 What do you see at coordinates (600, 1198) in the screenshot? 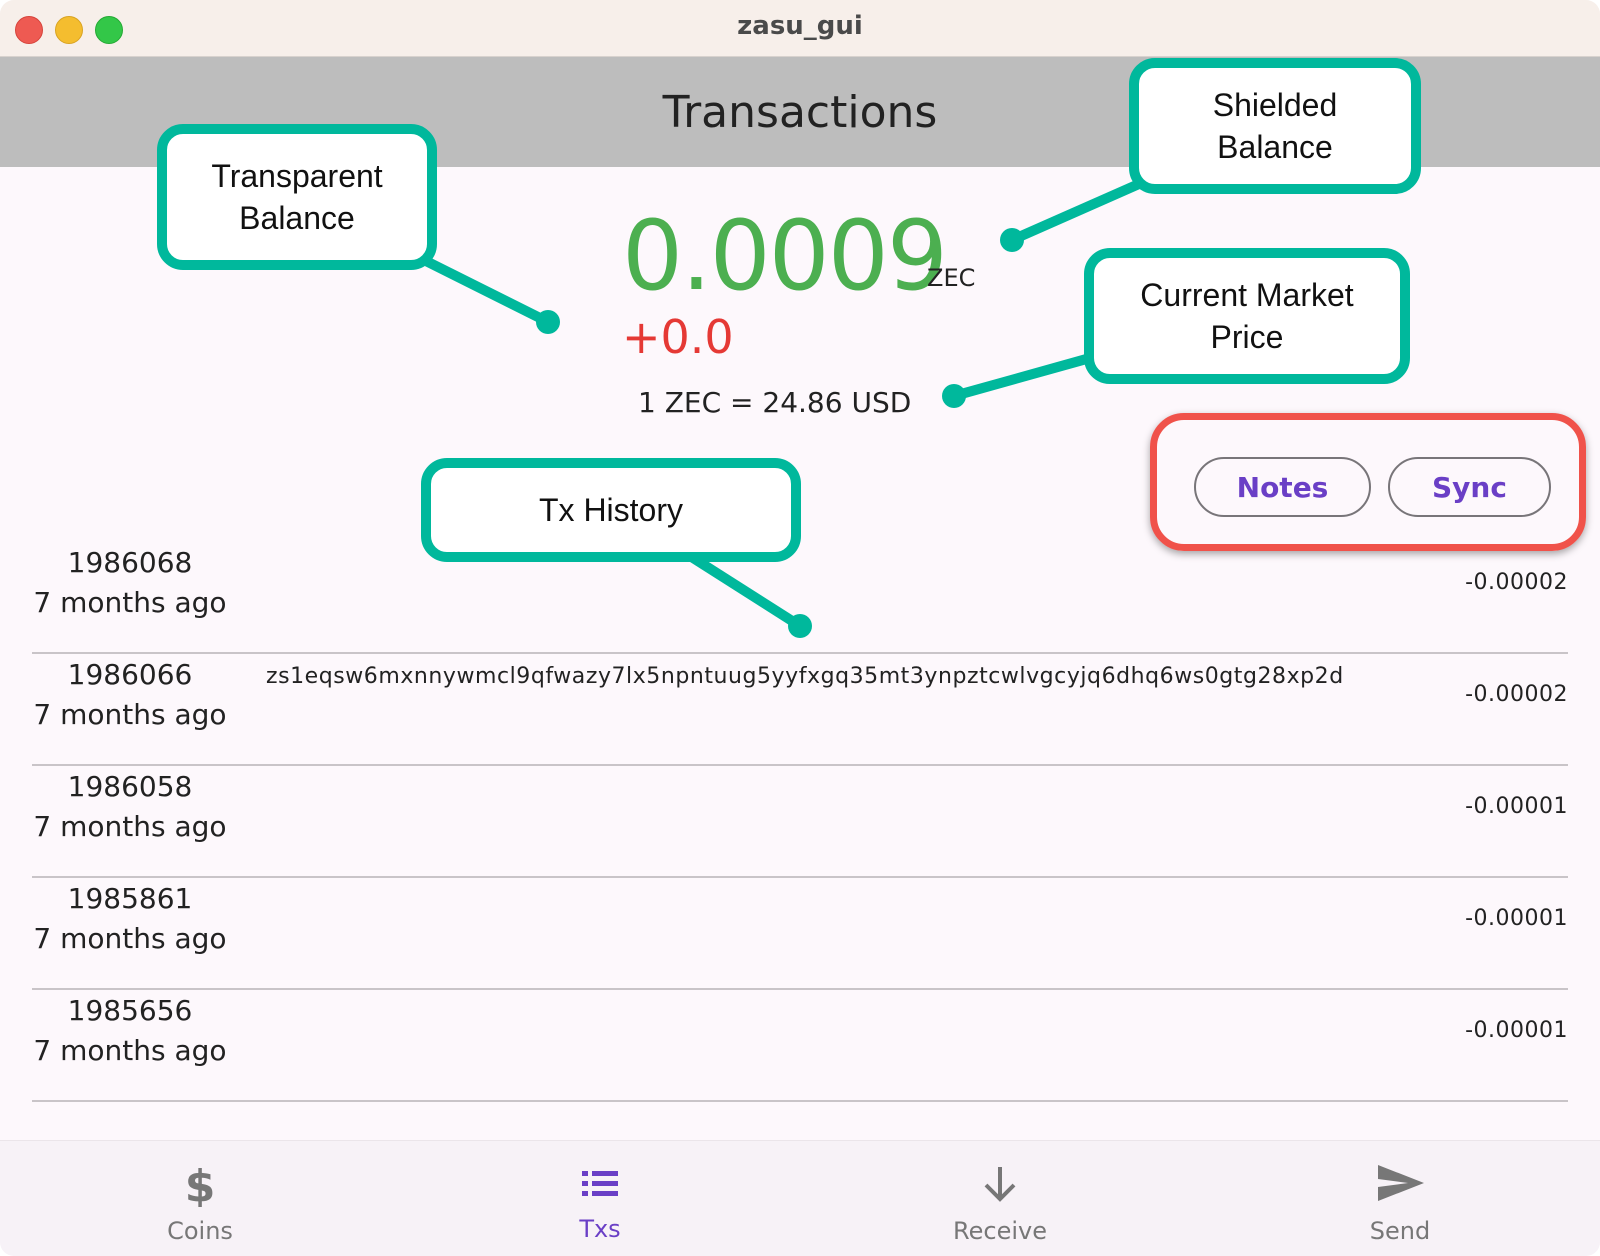
I see `nav-txs: Txs` at bounding box center [600, 1198].